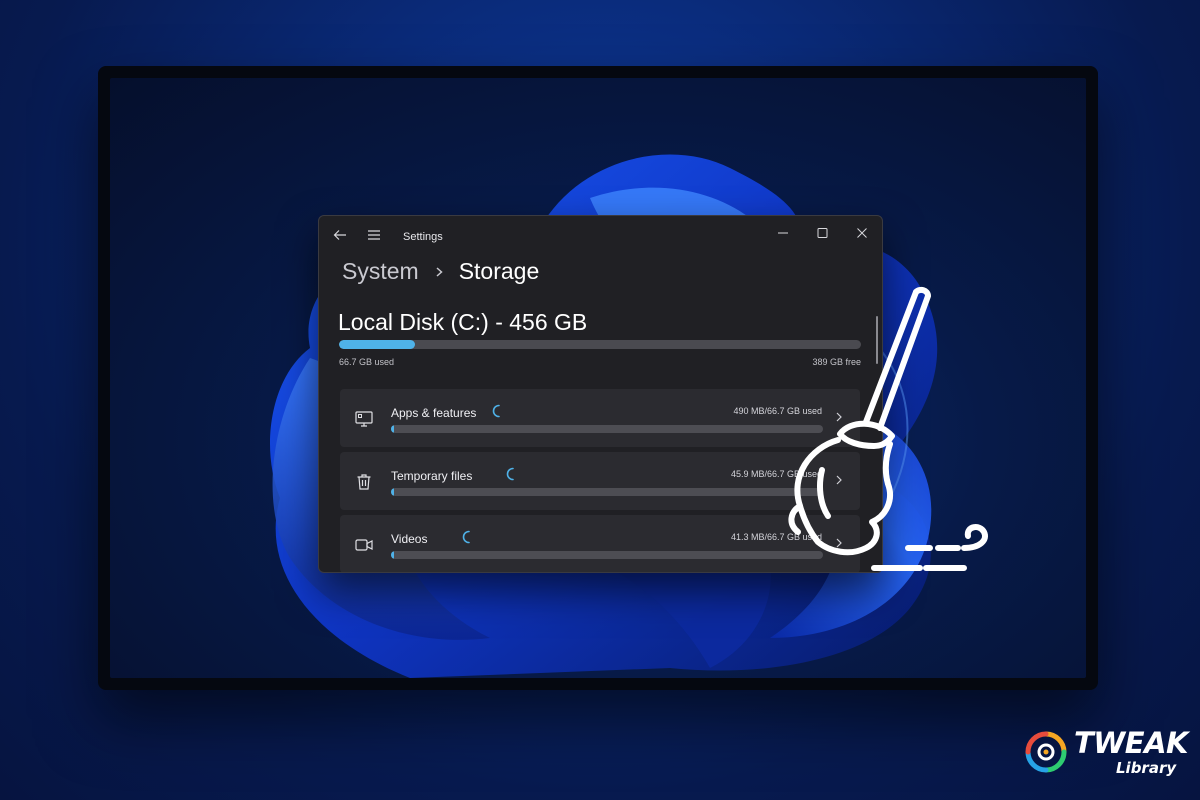  What do you see at coordinates (367, 362) in the screenshot?
I see `disk-used-label: 66.7 GB used` at bounding box center [367, 362].